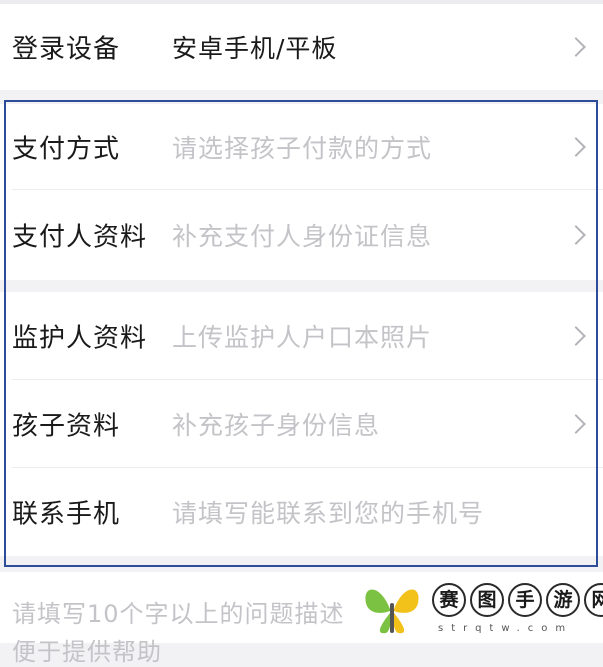 The image size is (603, 667). What do you see at coordinates (178, 614) in the screenshot?
I see `description-placeholder-line1: 请填写10个字以上的问题描述` at bounding box center [178, 614].